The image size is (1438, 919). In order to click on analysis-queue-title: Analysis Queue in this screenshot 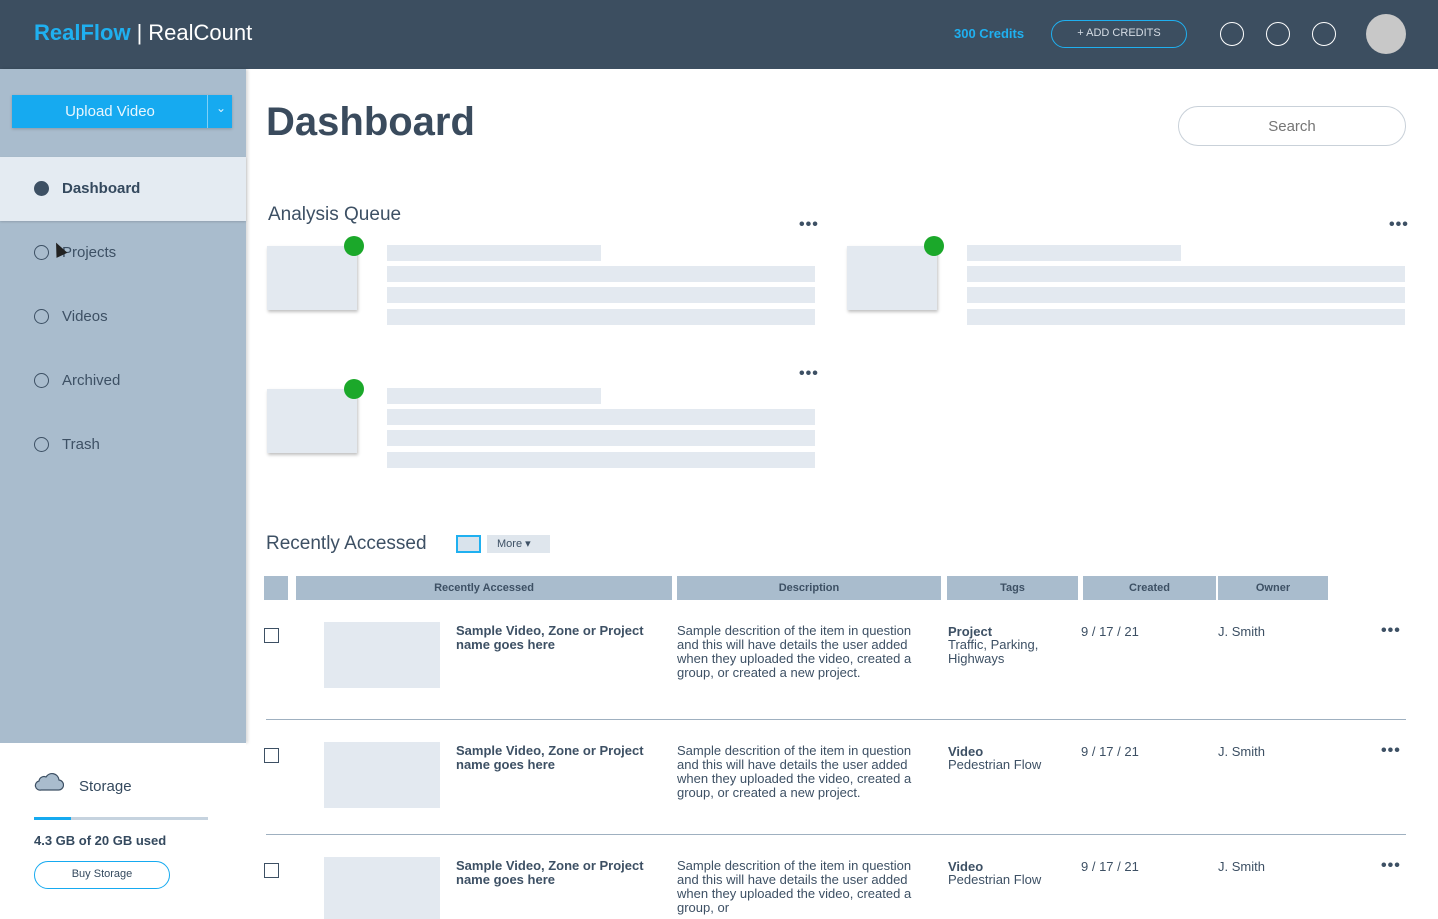, I will do `click(335, 214)`.